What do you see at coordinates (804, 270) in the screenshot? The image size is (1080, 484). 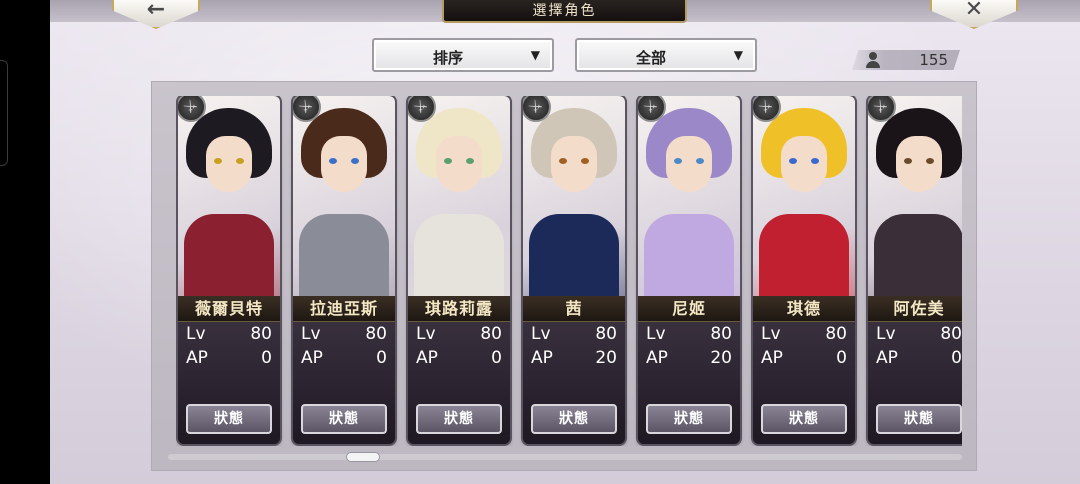 I see `character-card: ⚔ 琪德 Lv 80 AP 0 狀態` at bounding box center [804, 270].